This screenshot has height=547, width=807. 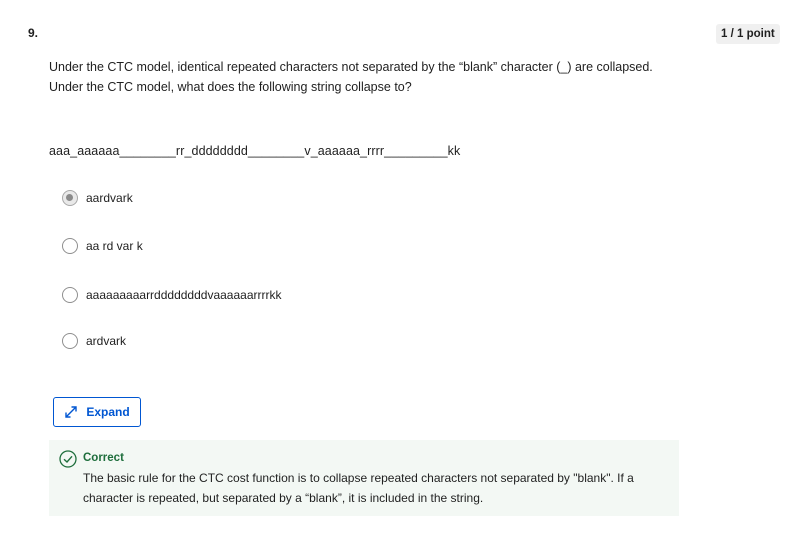 What do you see at coordinates (33, 33) in the screenshot?
I see `question-number: 9.` at bounding box center [33, 33].